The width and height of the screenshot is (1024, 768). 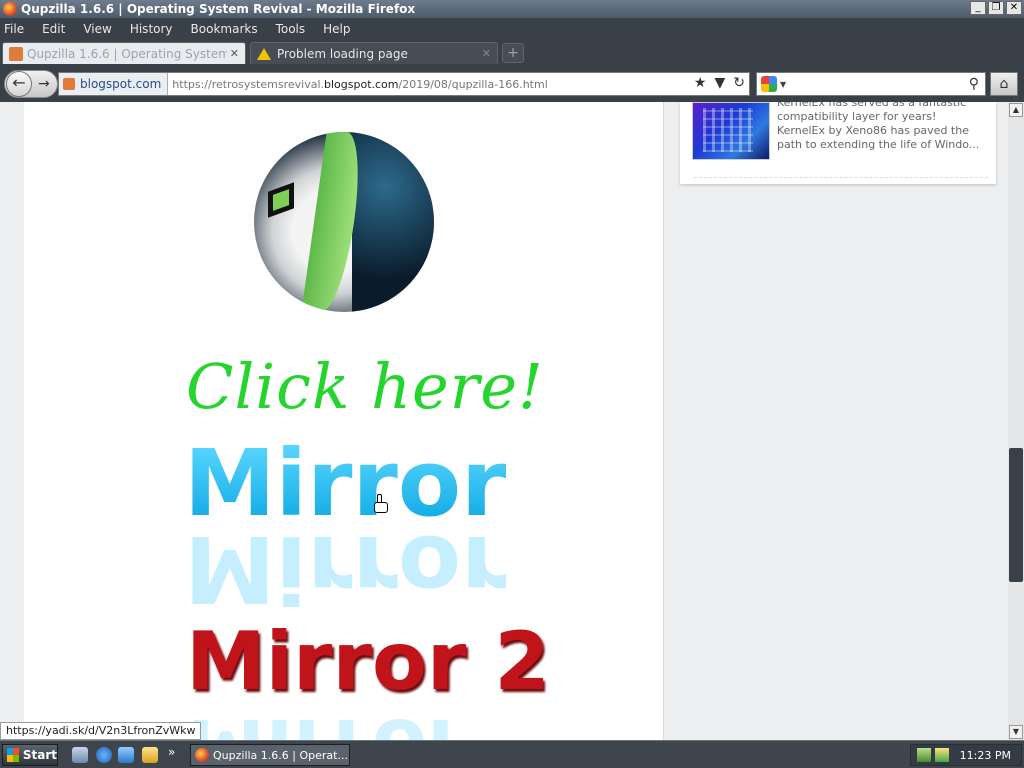 What do you see at coordinates (1016, 421) in the screenshot?
I see `vertical-scrollbar: ▲ ▼` at bounding box center [1016, 421].